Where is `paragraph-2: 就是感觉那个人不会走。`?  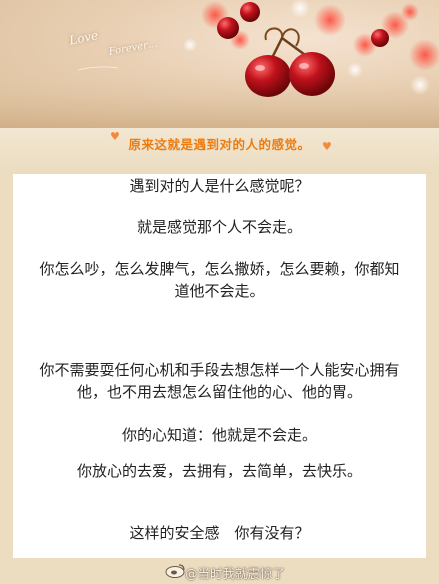
paragraph-2: 就是感觉那个人不会走。 is located at coordinates (219, 227).